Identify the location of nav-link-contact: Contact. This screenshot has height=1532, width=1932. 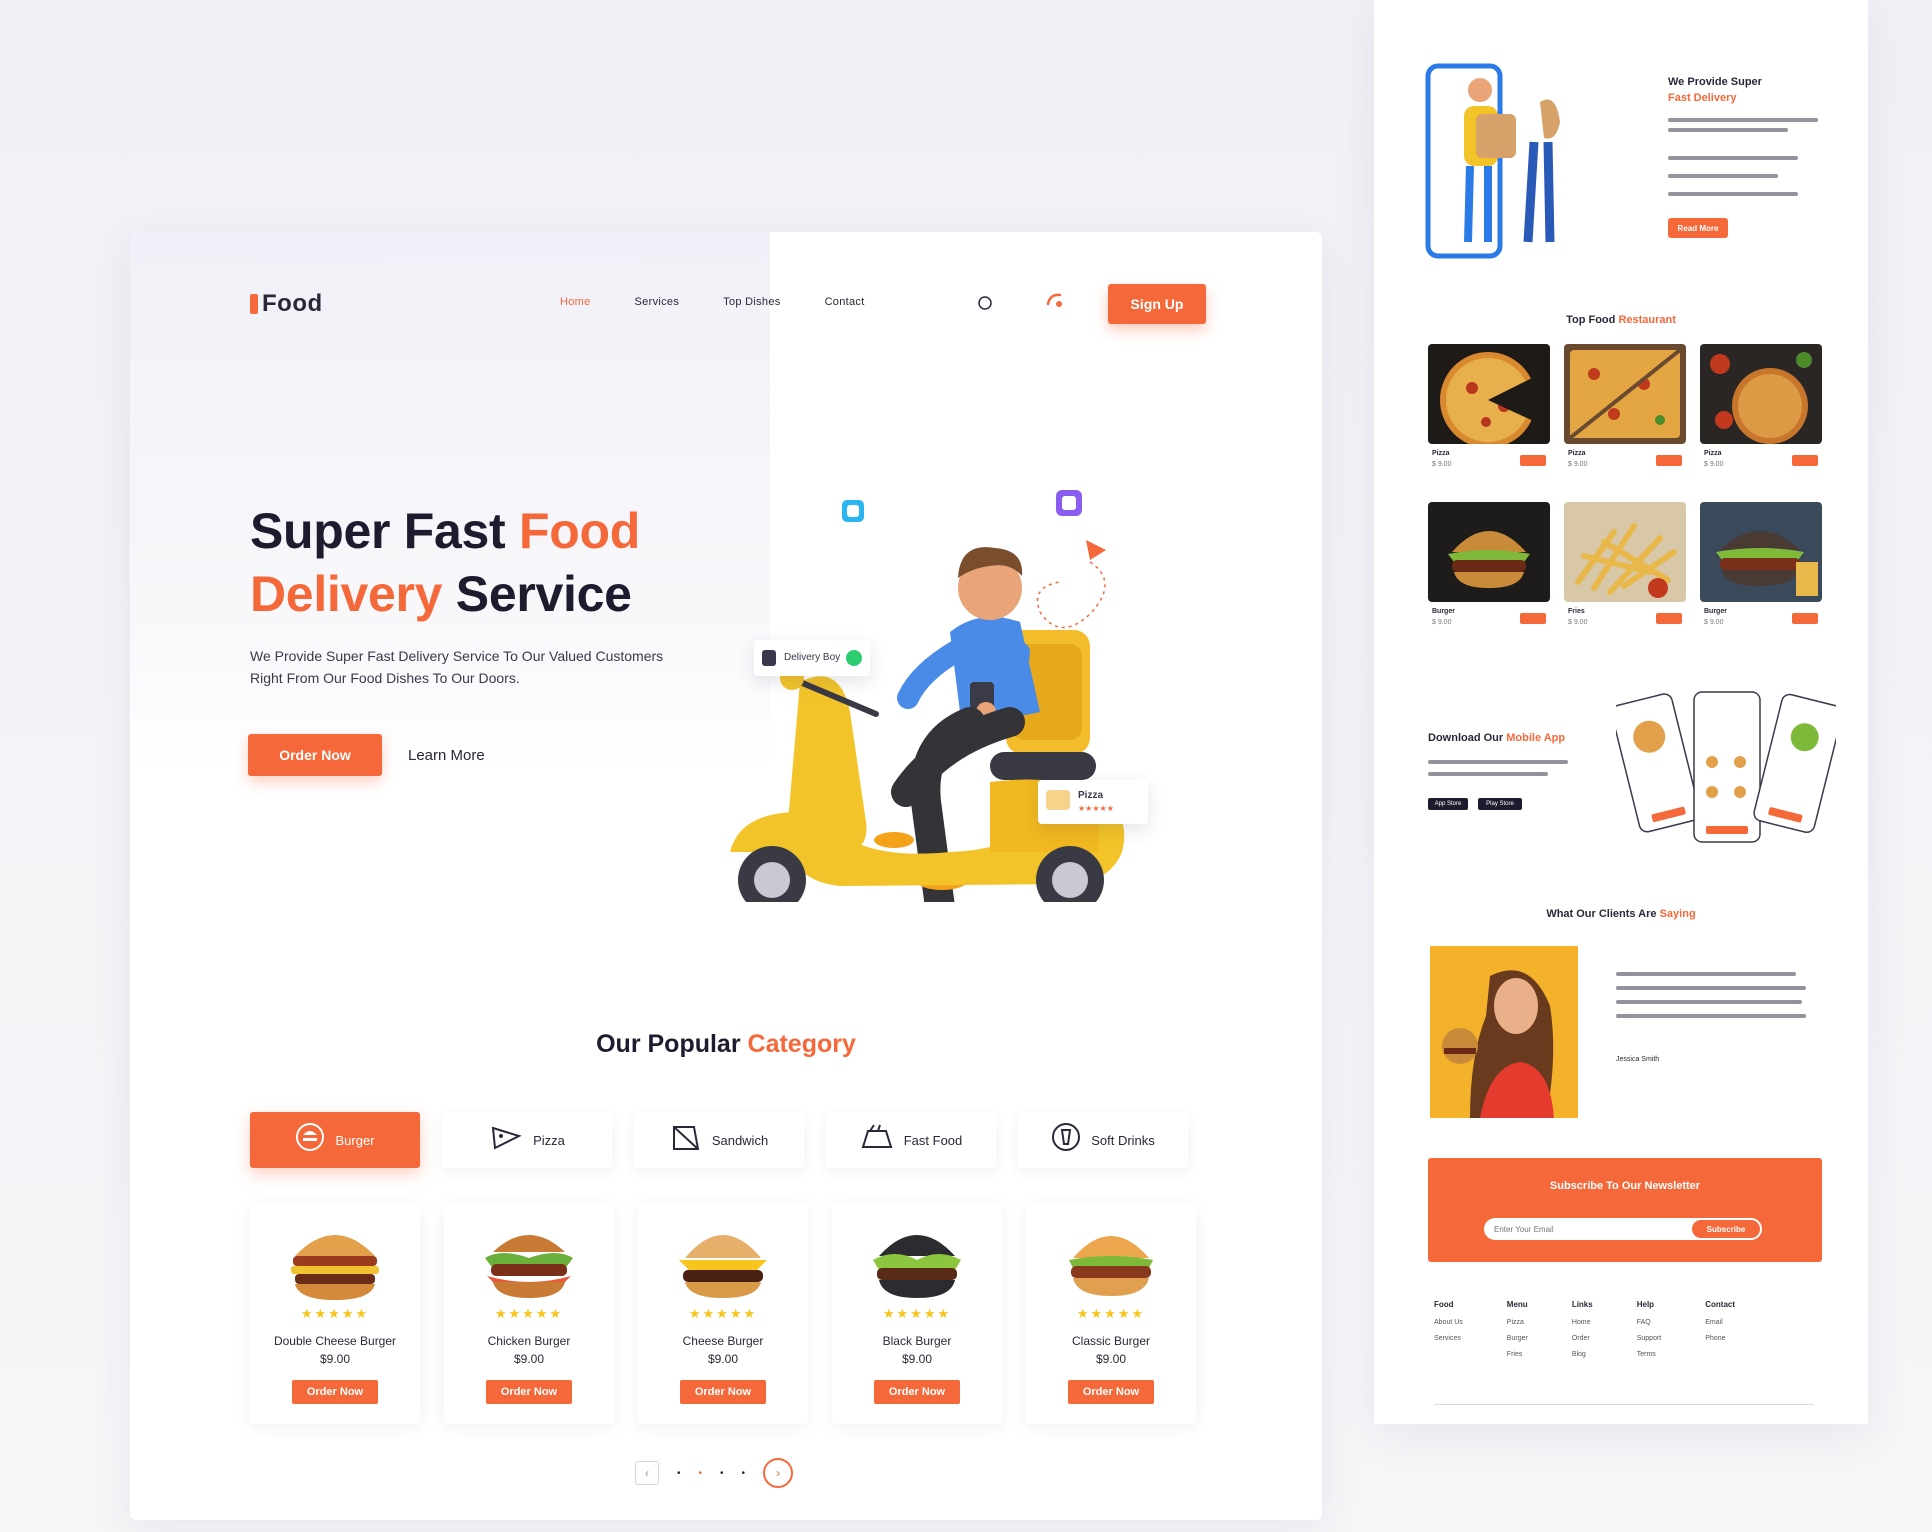
(845, 302).